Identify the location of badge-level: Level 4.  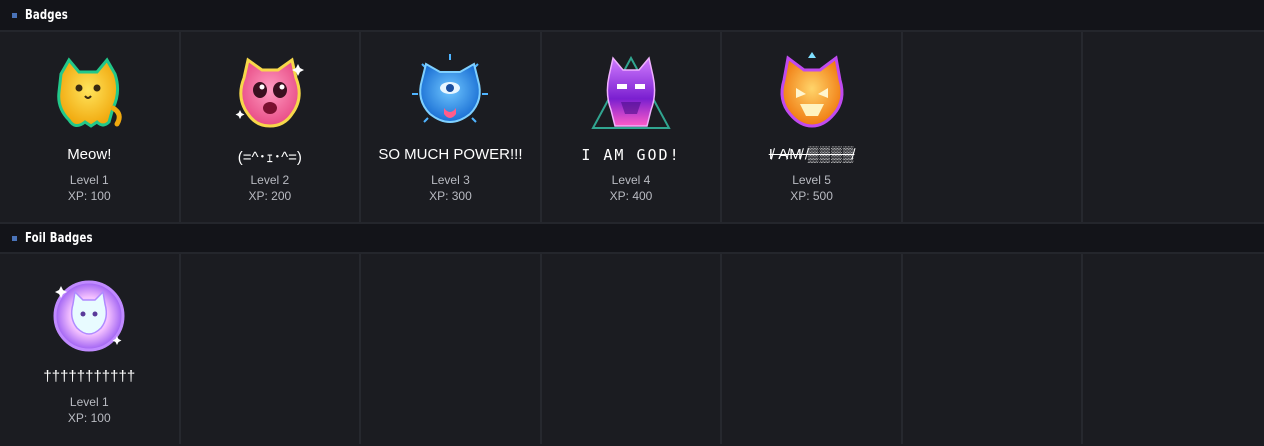
(631, 180).